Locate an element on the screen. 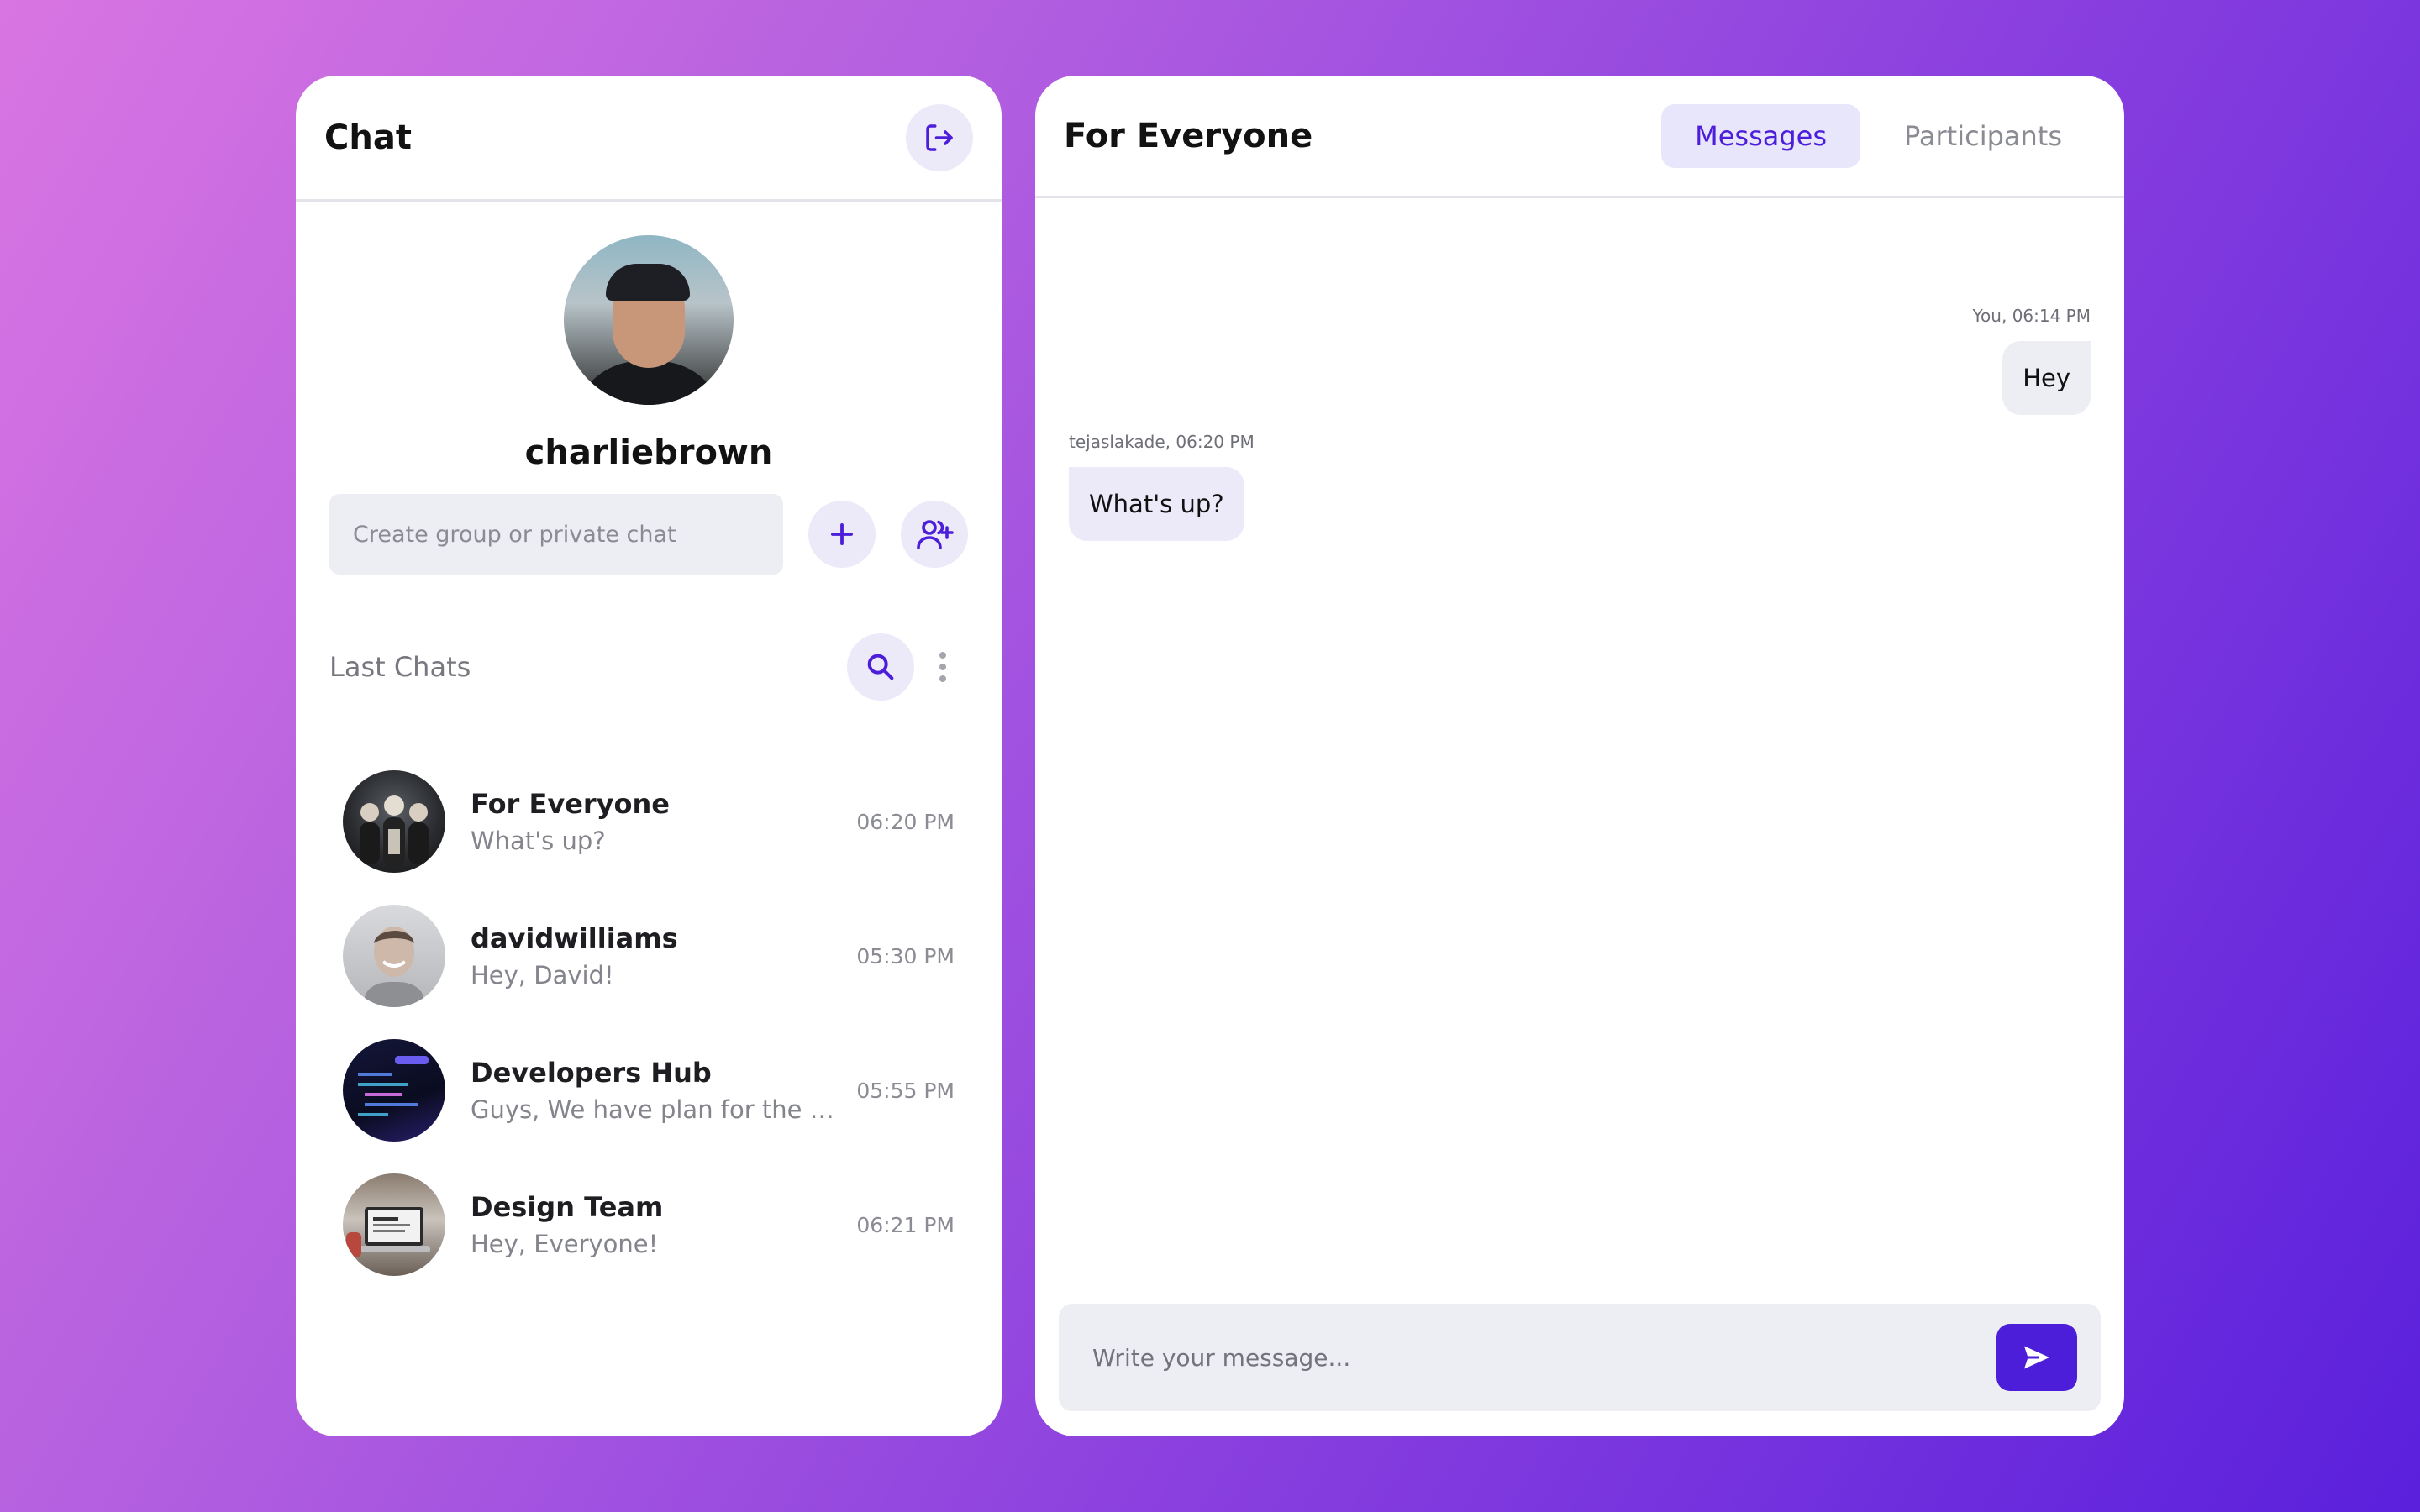  more-vertical-icon is located at coordinates (942, 667).